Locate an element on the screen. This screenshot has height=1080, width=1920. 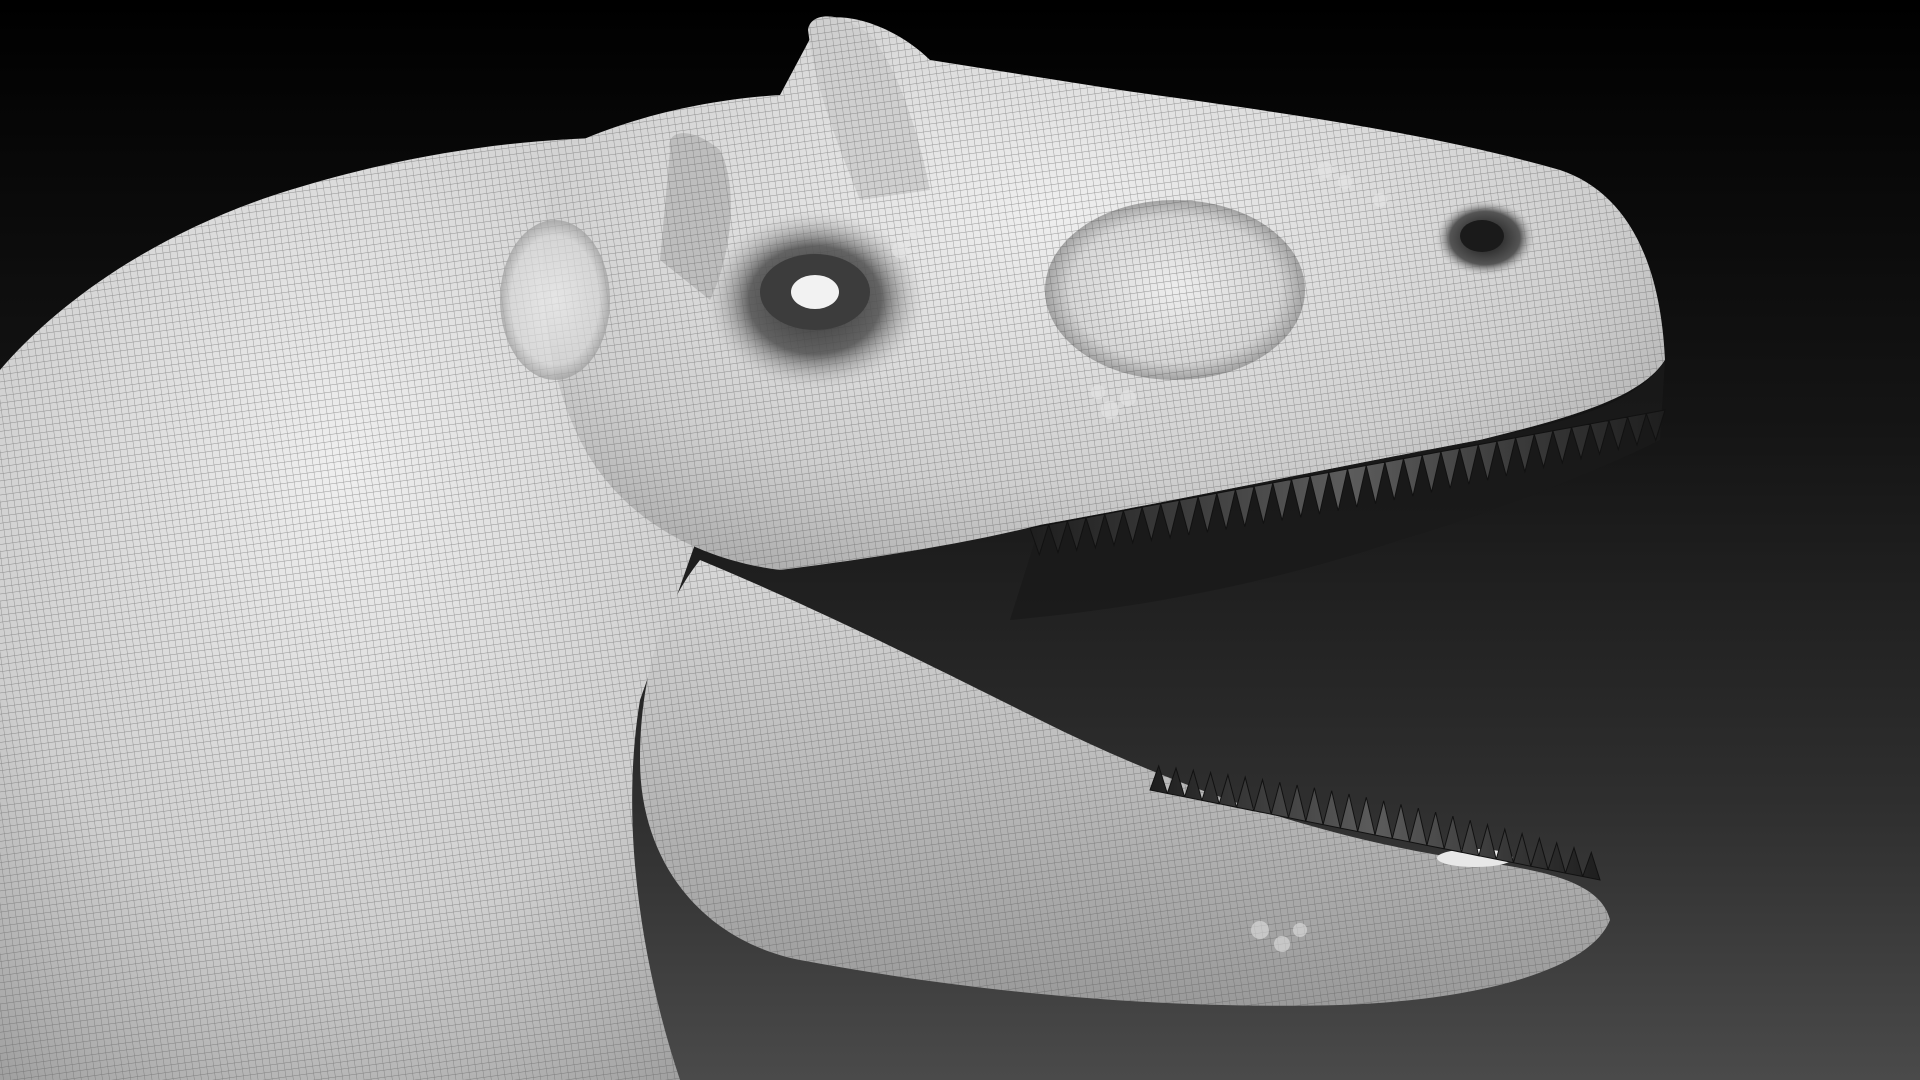
eye-icon is located at coordinates (815, 292).